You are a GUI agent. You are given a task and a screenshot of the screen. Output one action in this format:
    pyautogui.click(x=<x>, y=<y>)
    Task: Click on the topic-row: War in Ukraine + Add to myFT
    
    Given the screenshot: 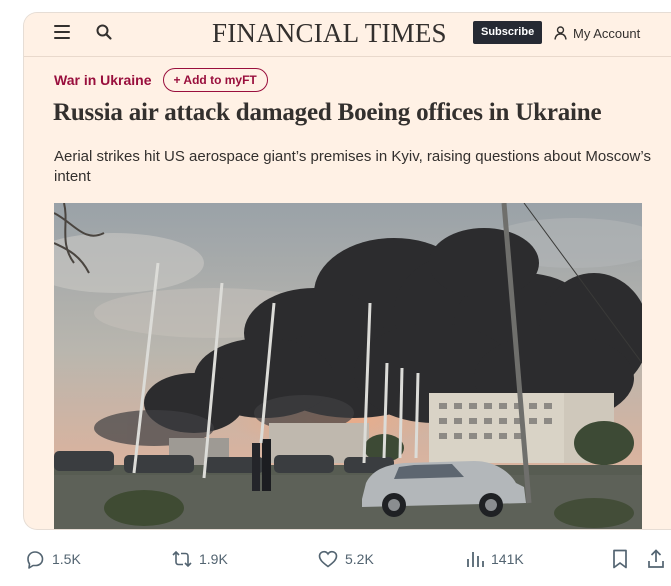 What is the action you would take?
    pyautogui.click(x=161, y=80)
    